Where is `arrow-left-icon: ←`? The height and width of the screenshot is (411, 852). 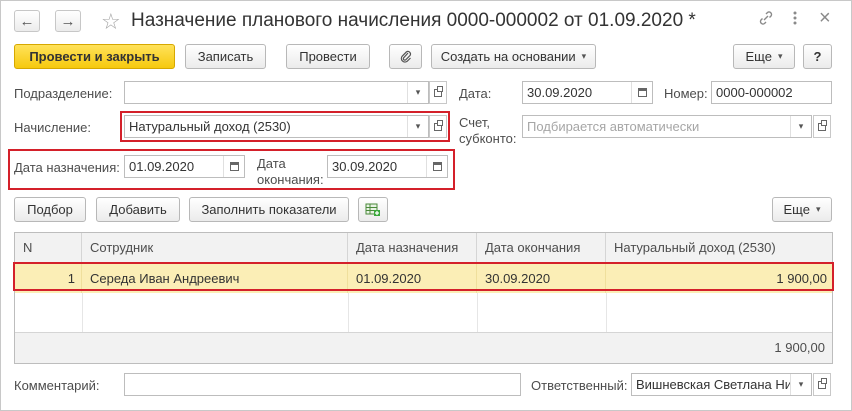
arrow-left-icon: ← is located at coordinates (27, 21).